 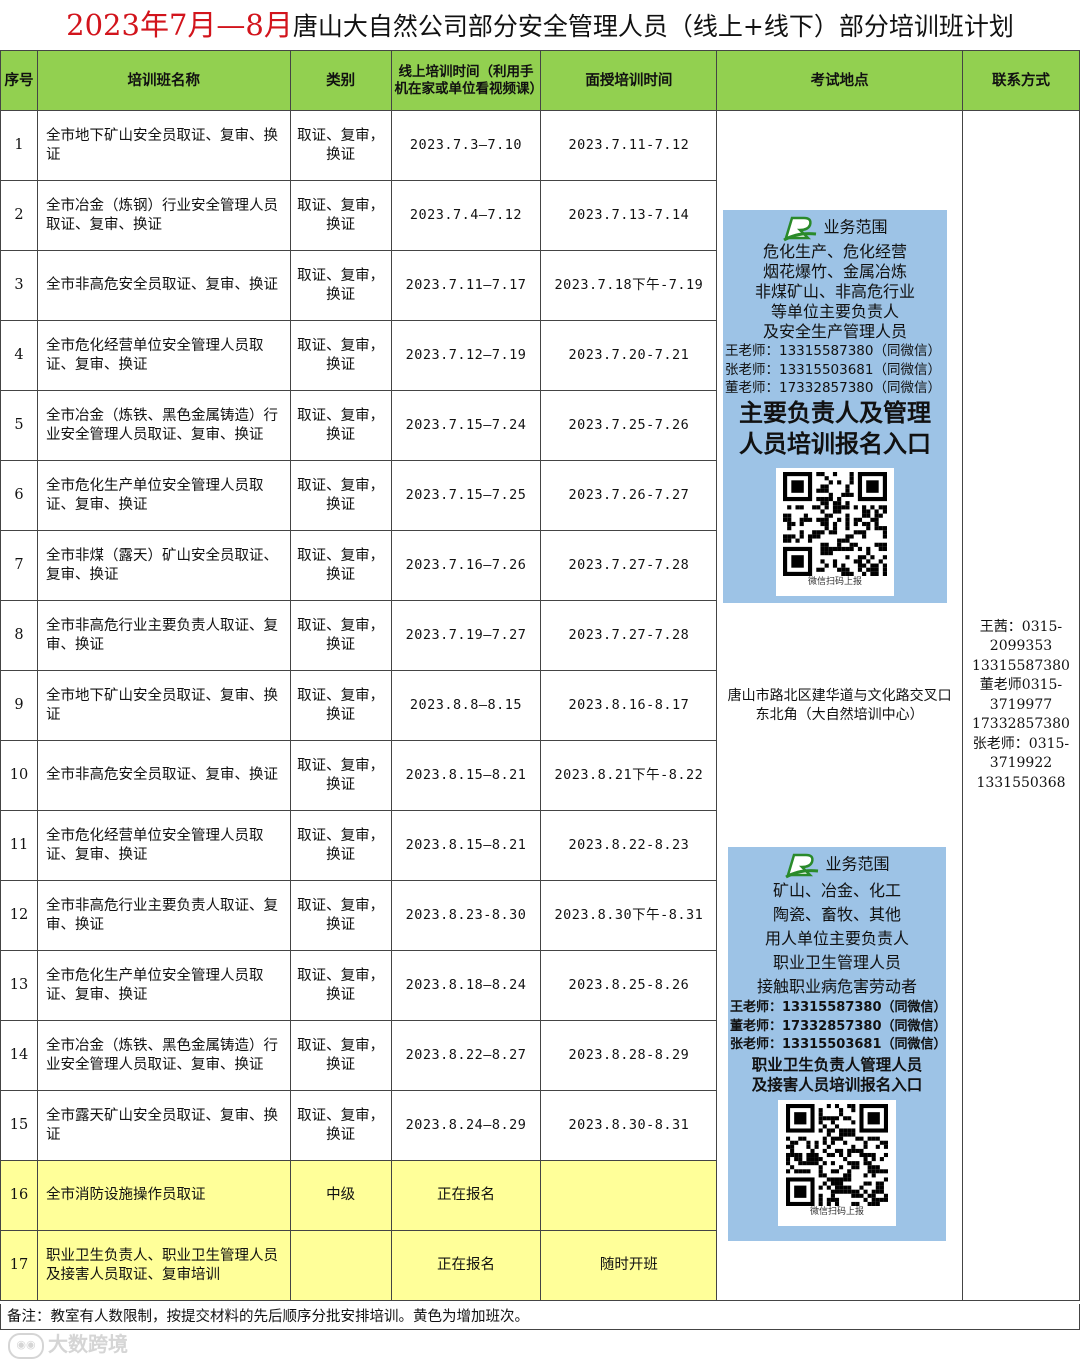 What do you see at coordinates (836, 890) in the screenshot?
I see `panel2-line: 矿山、冶金、化工` at bounding box center [836, 890].